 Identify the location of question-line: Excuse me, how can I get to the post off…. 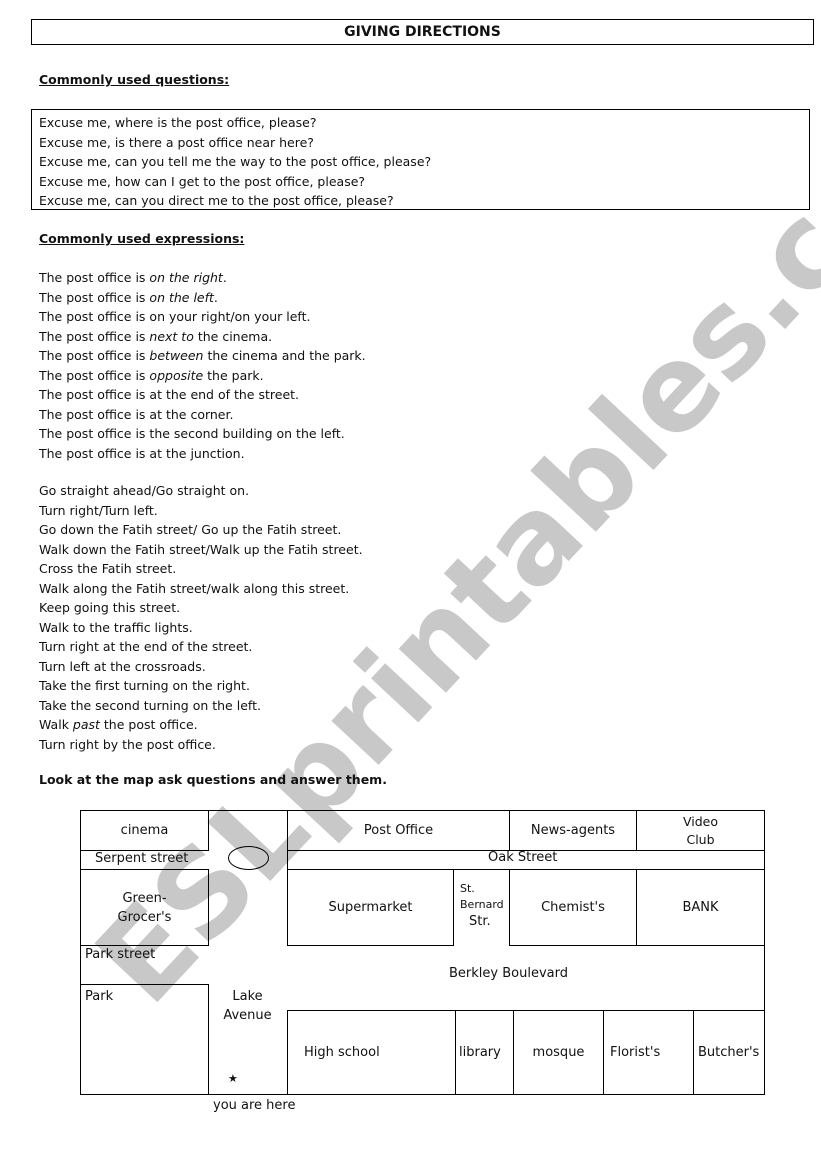
(202, 181).